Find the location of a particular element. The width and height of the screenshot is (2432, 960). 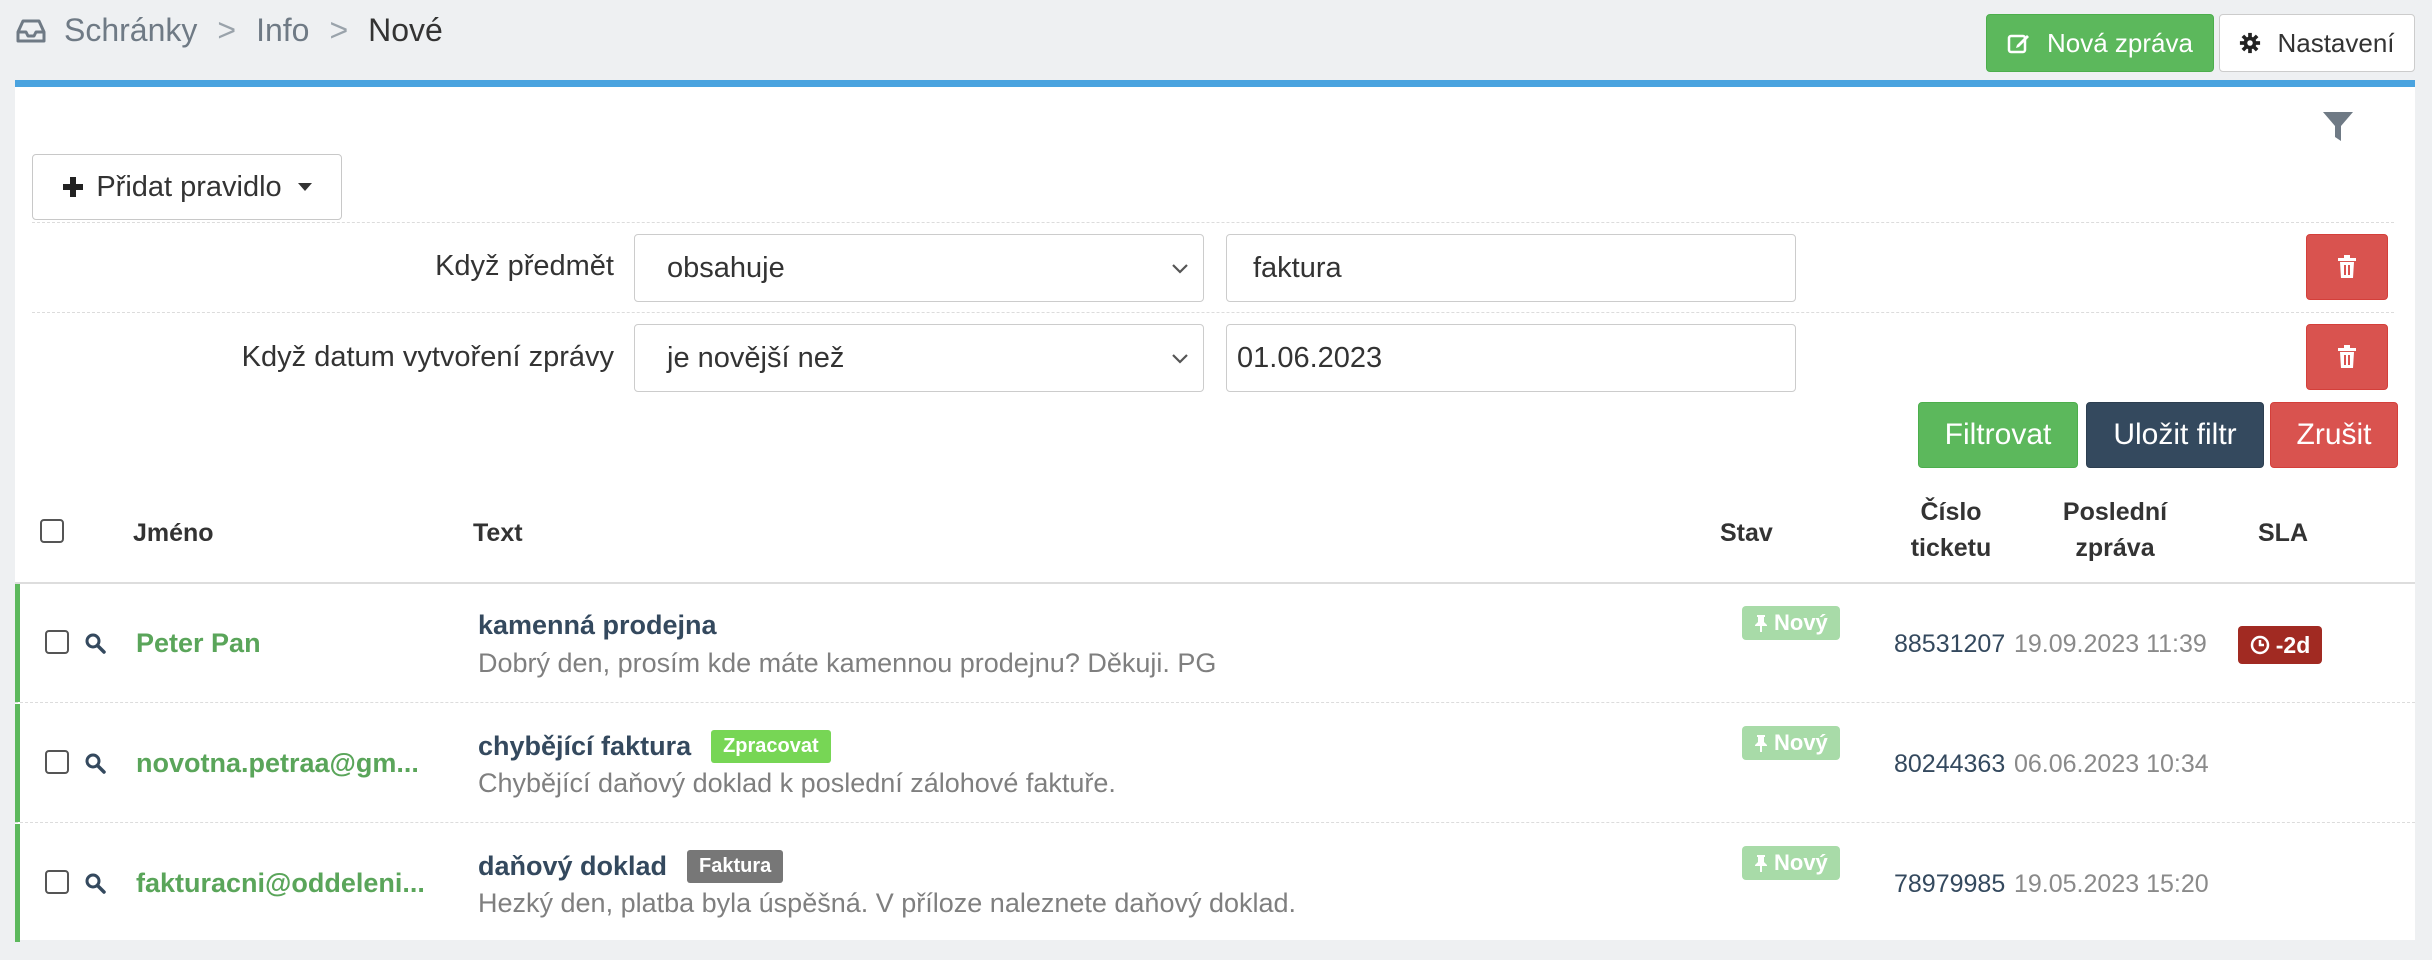

rule-operator-value: je novější než is located at coordinates (756, 357).